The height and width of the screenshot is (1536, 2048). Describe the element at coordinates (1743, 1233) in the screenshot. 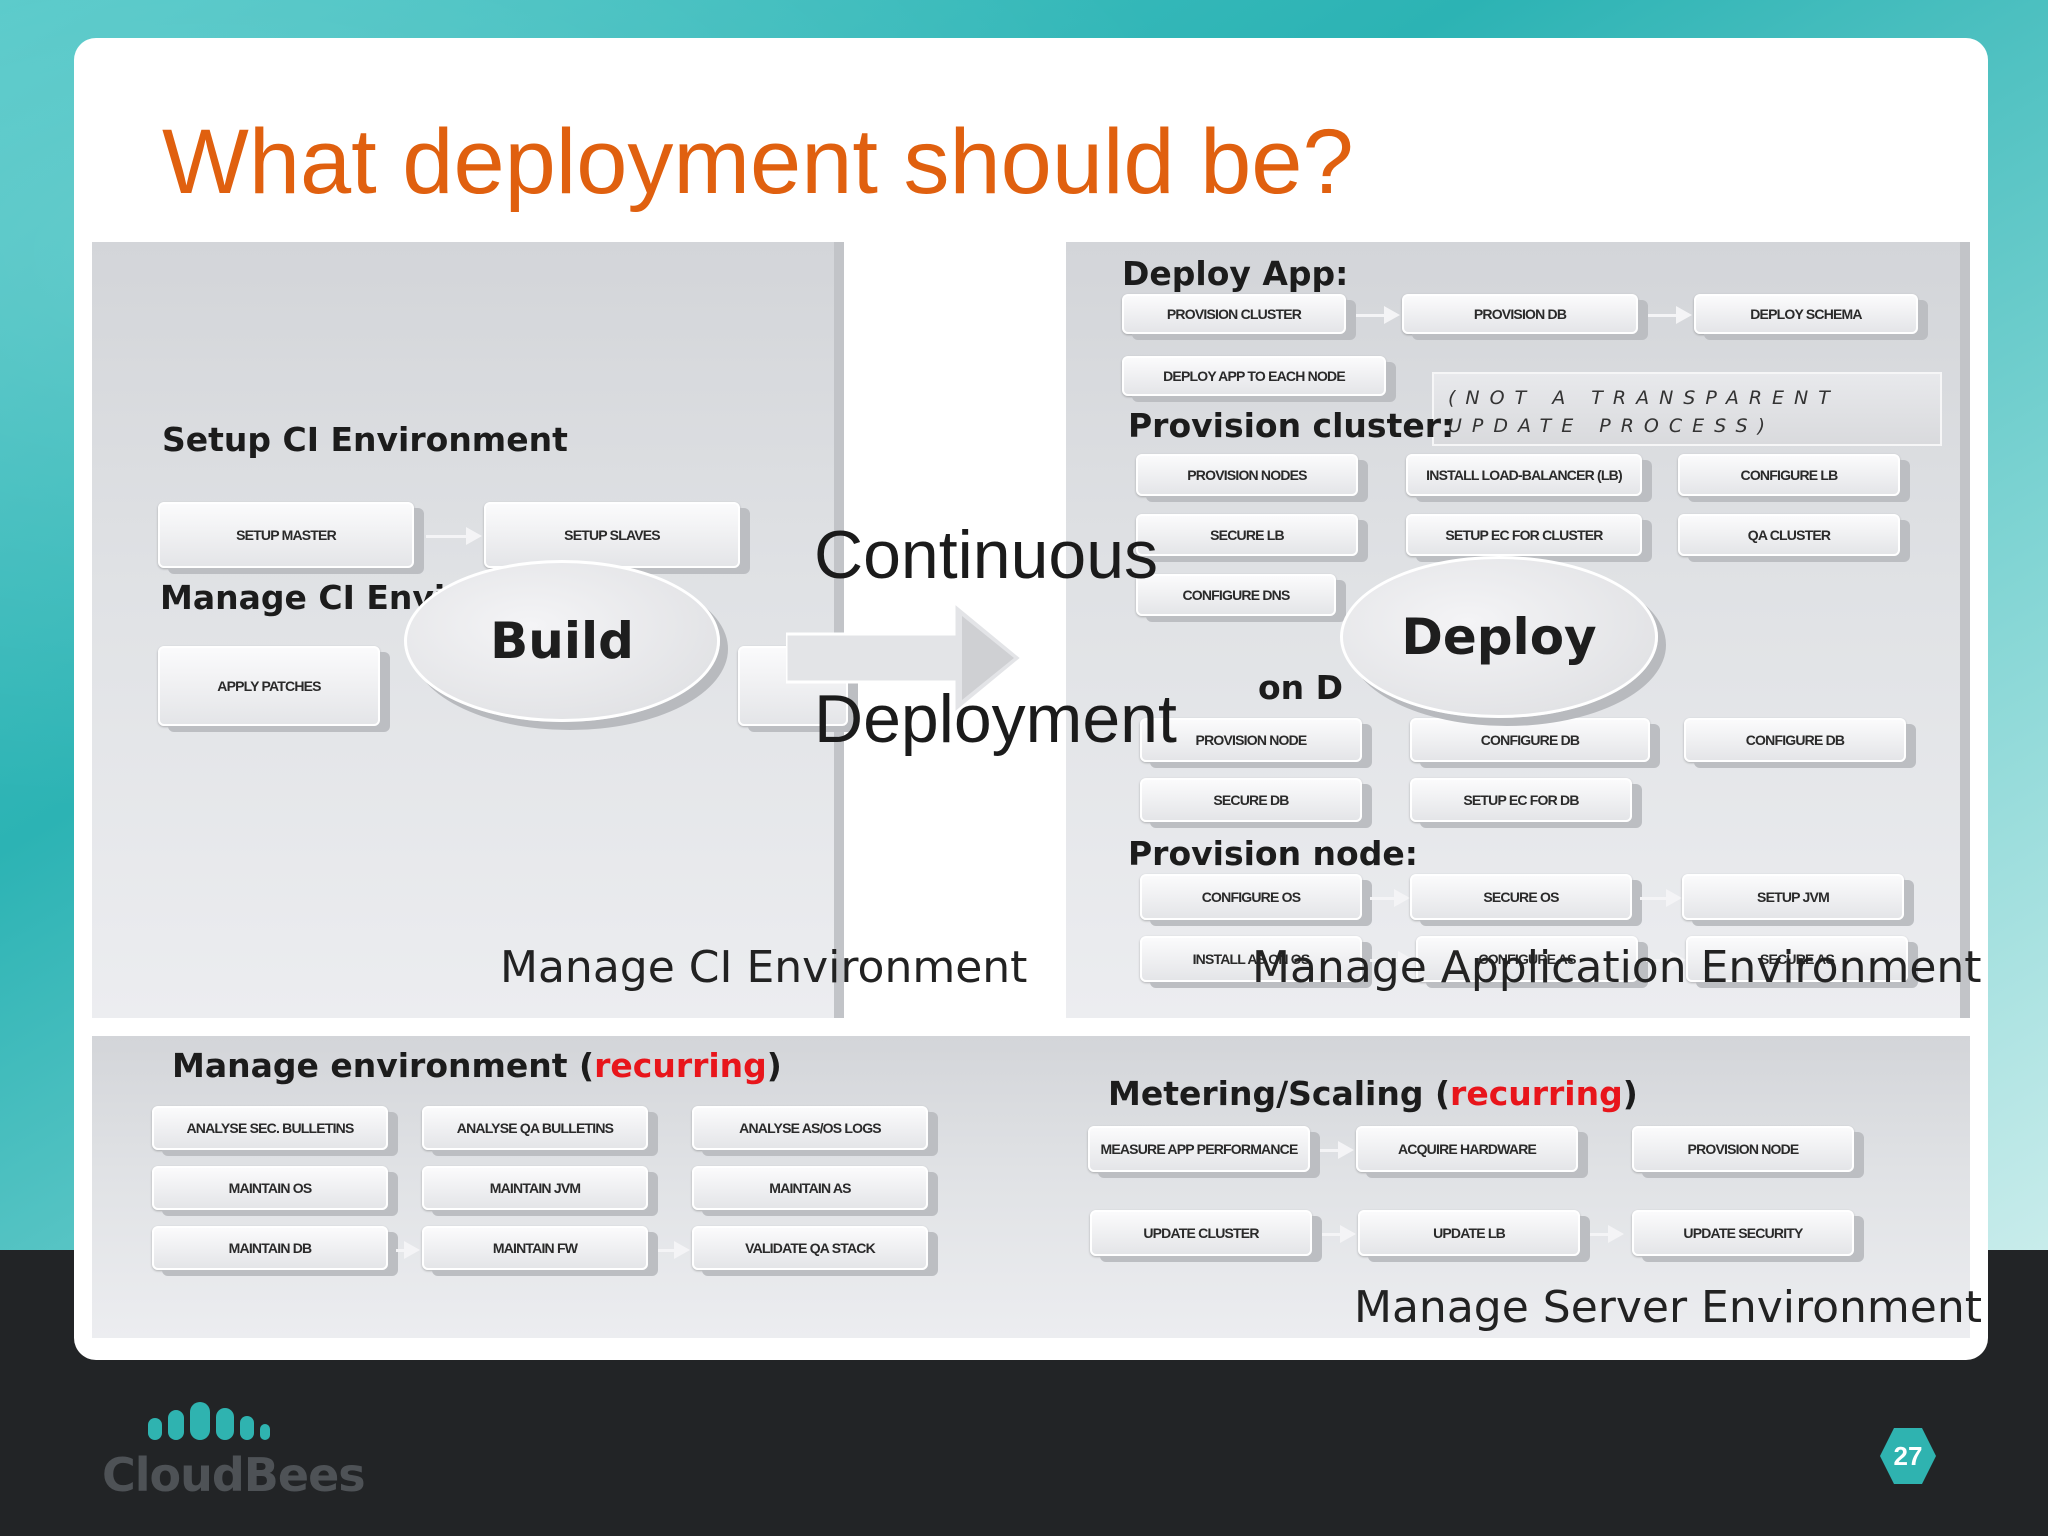

I see `update-security-box: Update Security` at that location.